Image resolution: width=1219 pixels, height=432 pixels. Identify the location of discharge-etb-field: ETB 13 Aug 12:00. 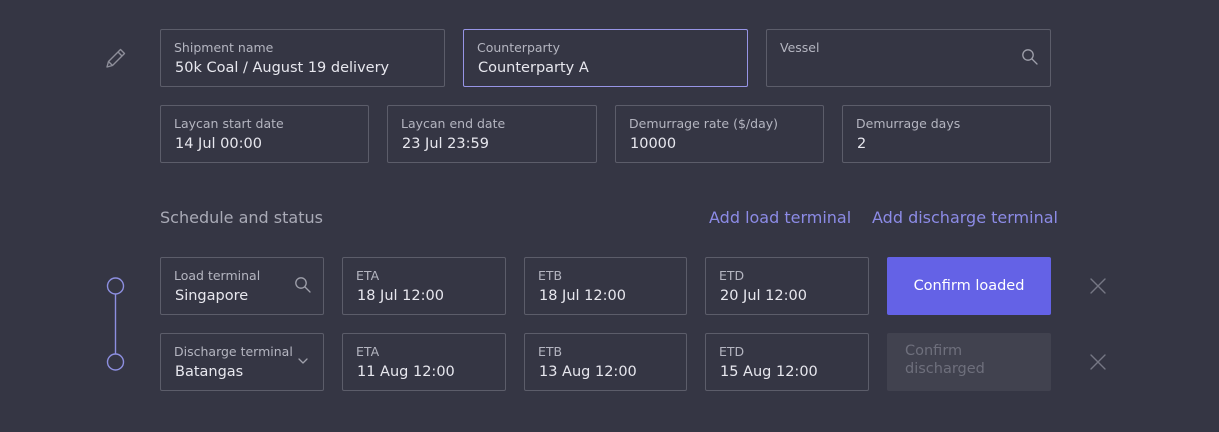
(605, 362).